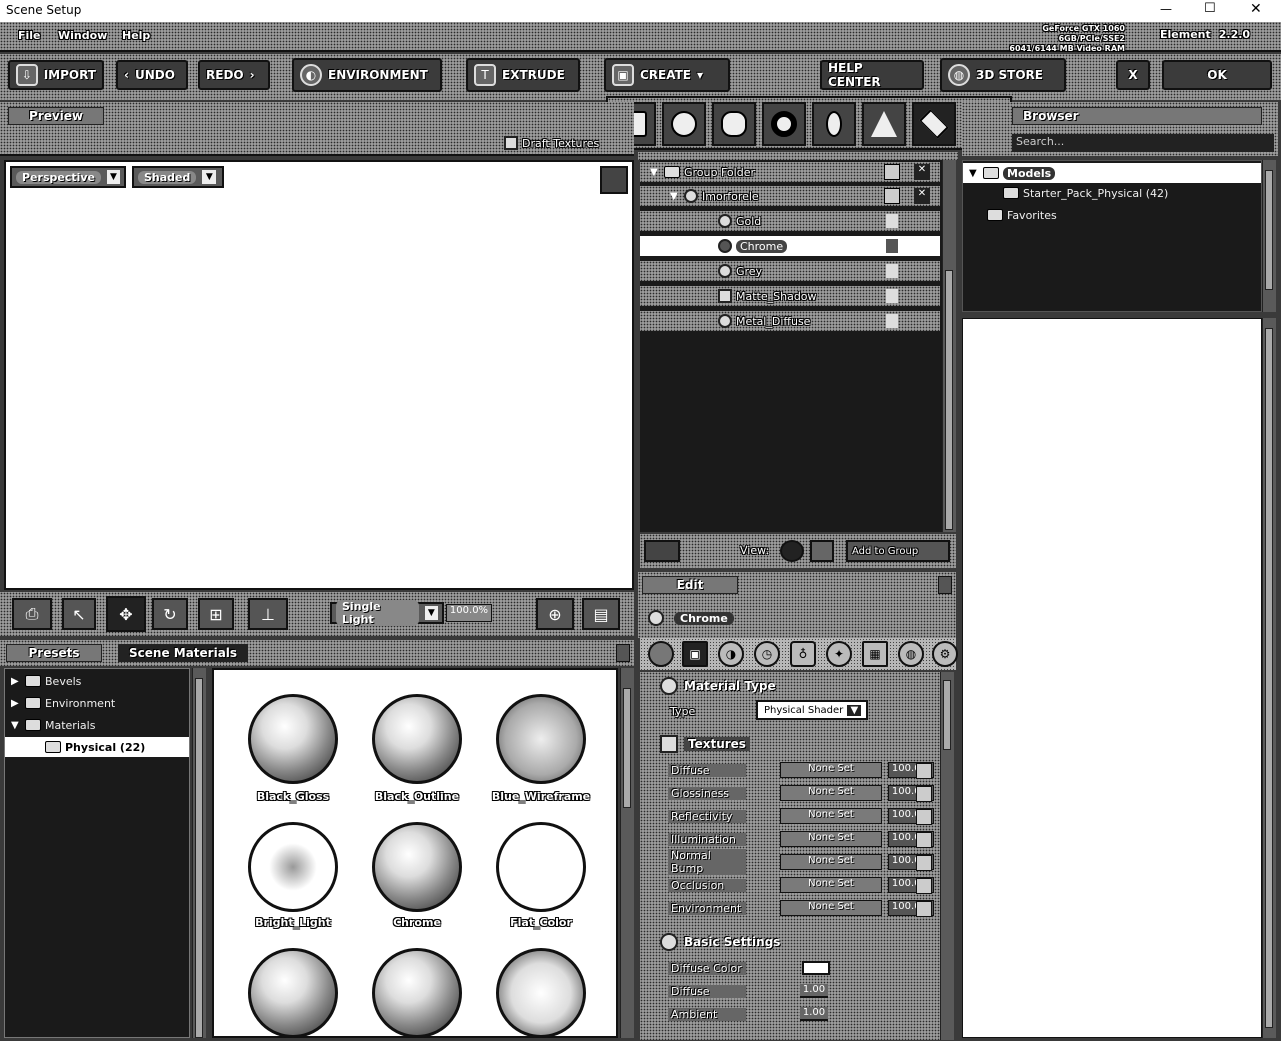  I want to click on shape-cylinder-icon, so click(734, 124).